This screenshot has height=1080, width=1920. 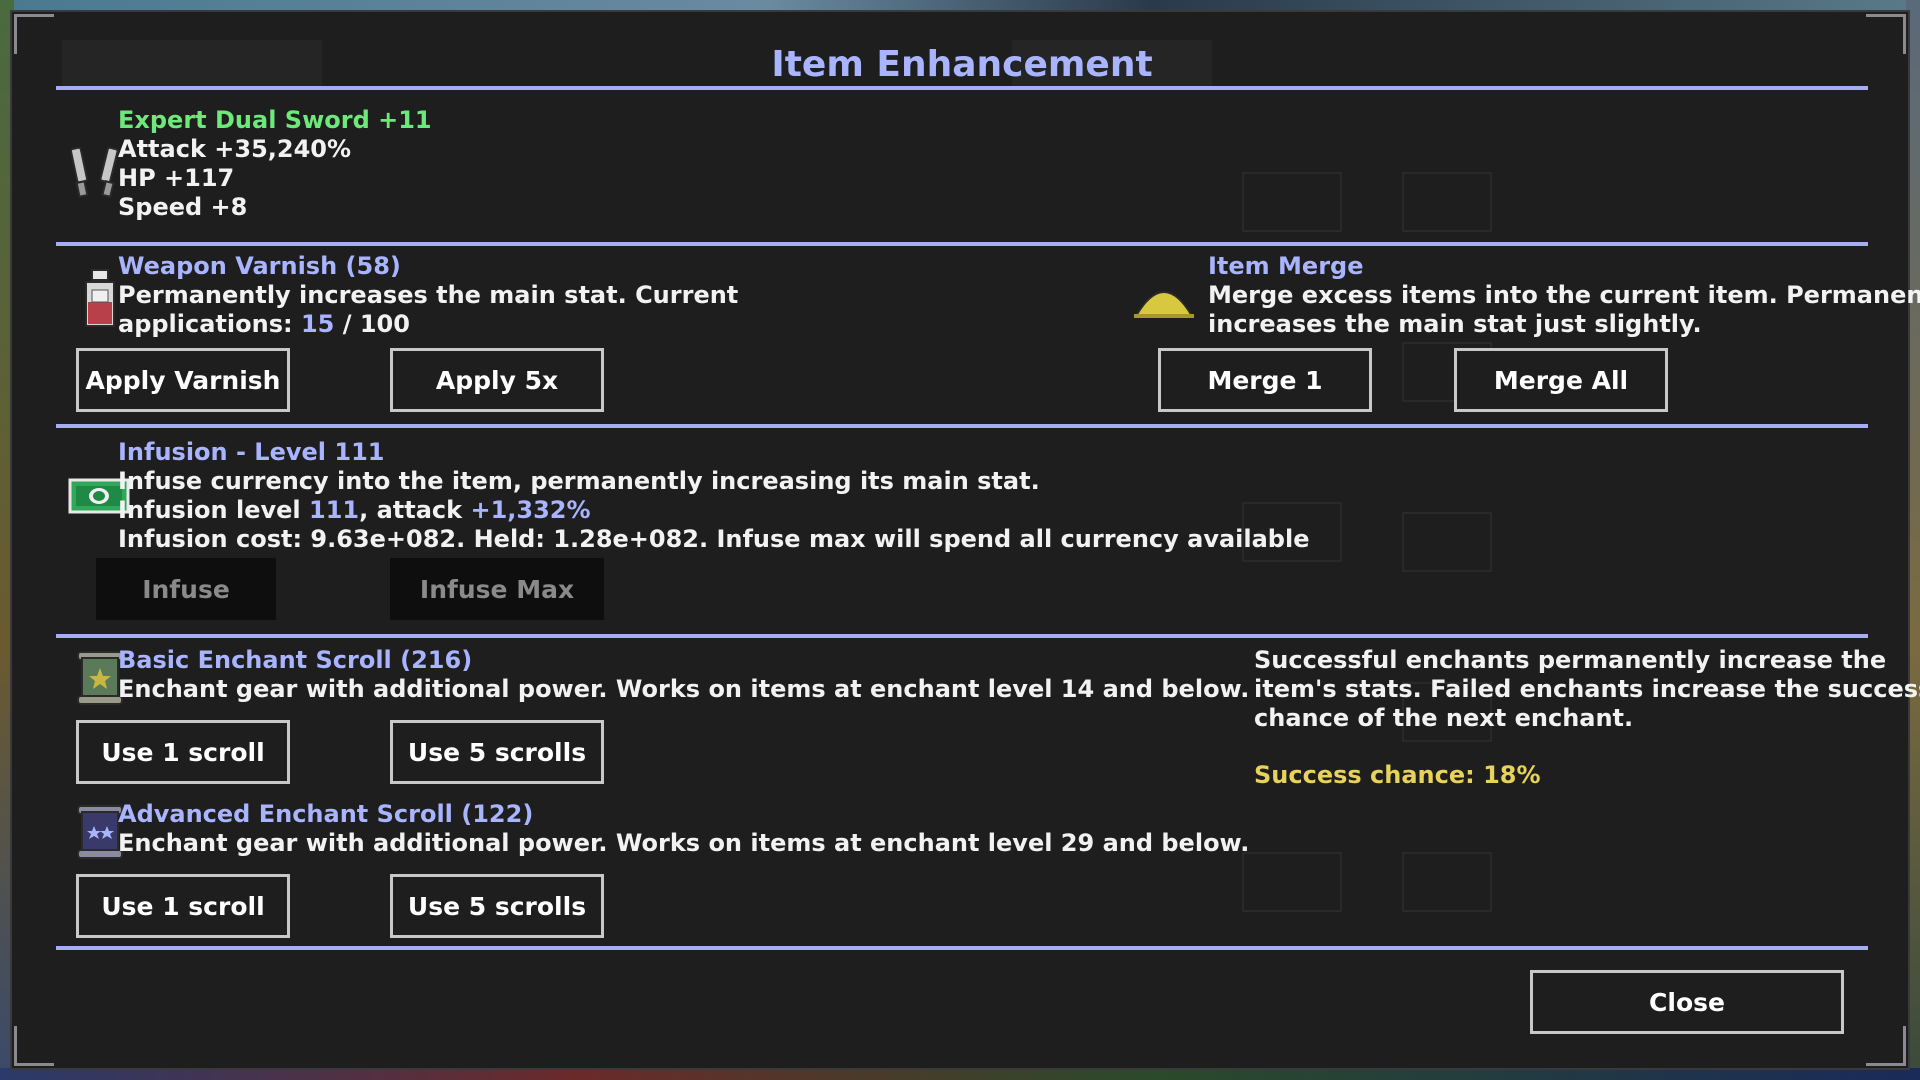 I want to click on varnish-bottle-icon, so click(x=100, y=301).